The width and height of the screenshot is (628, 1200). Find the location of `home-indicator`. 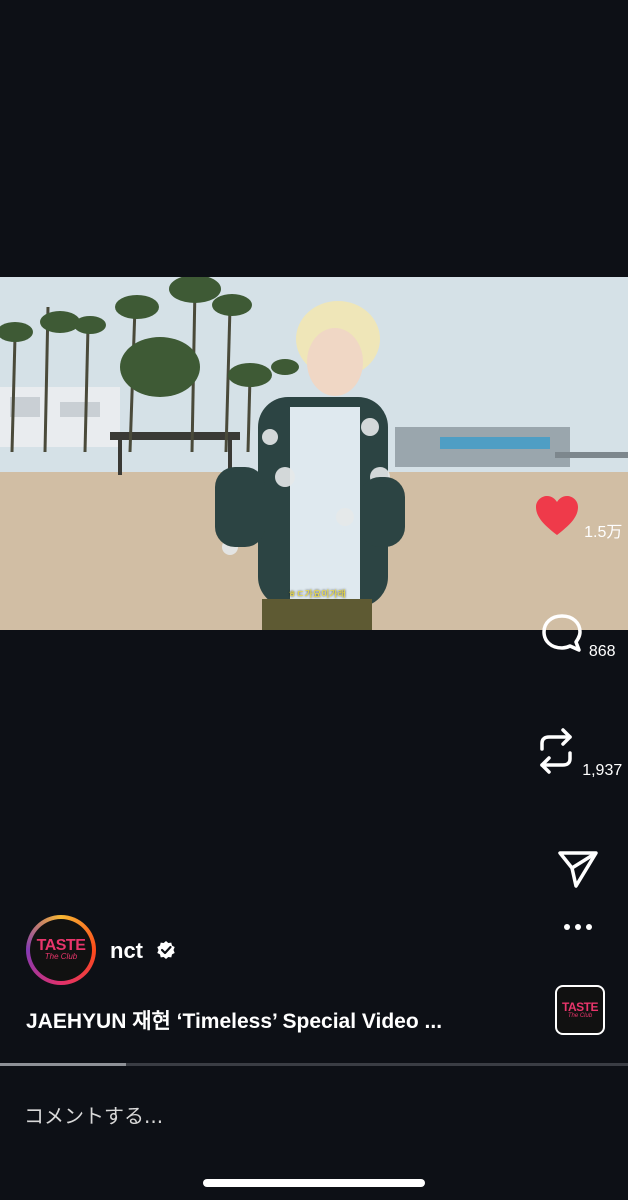

home-indicator is located at coordinates (314, 1183).